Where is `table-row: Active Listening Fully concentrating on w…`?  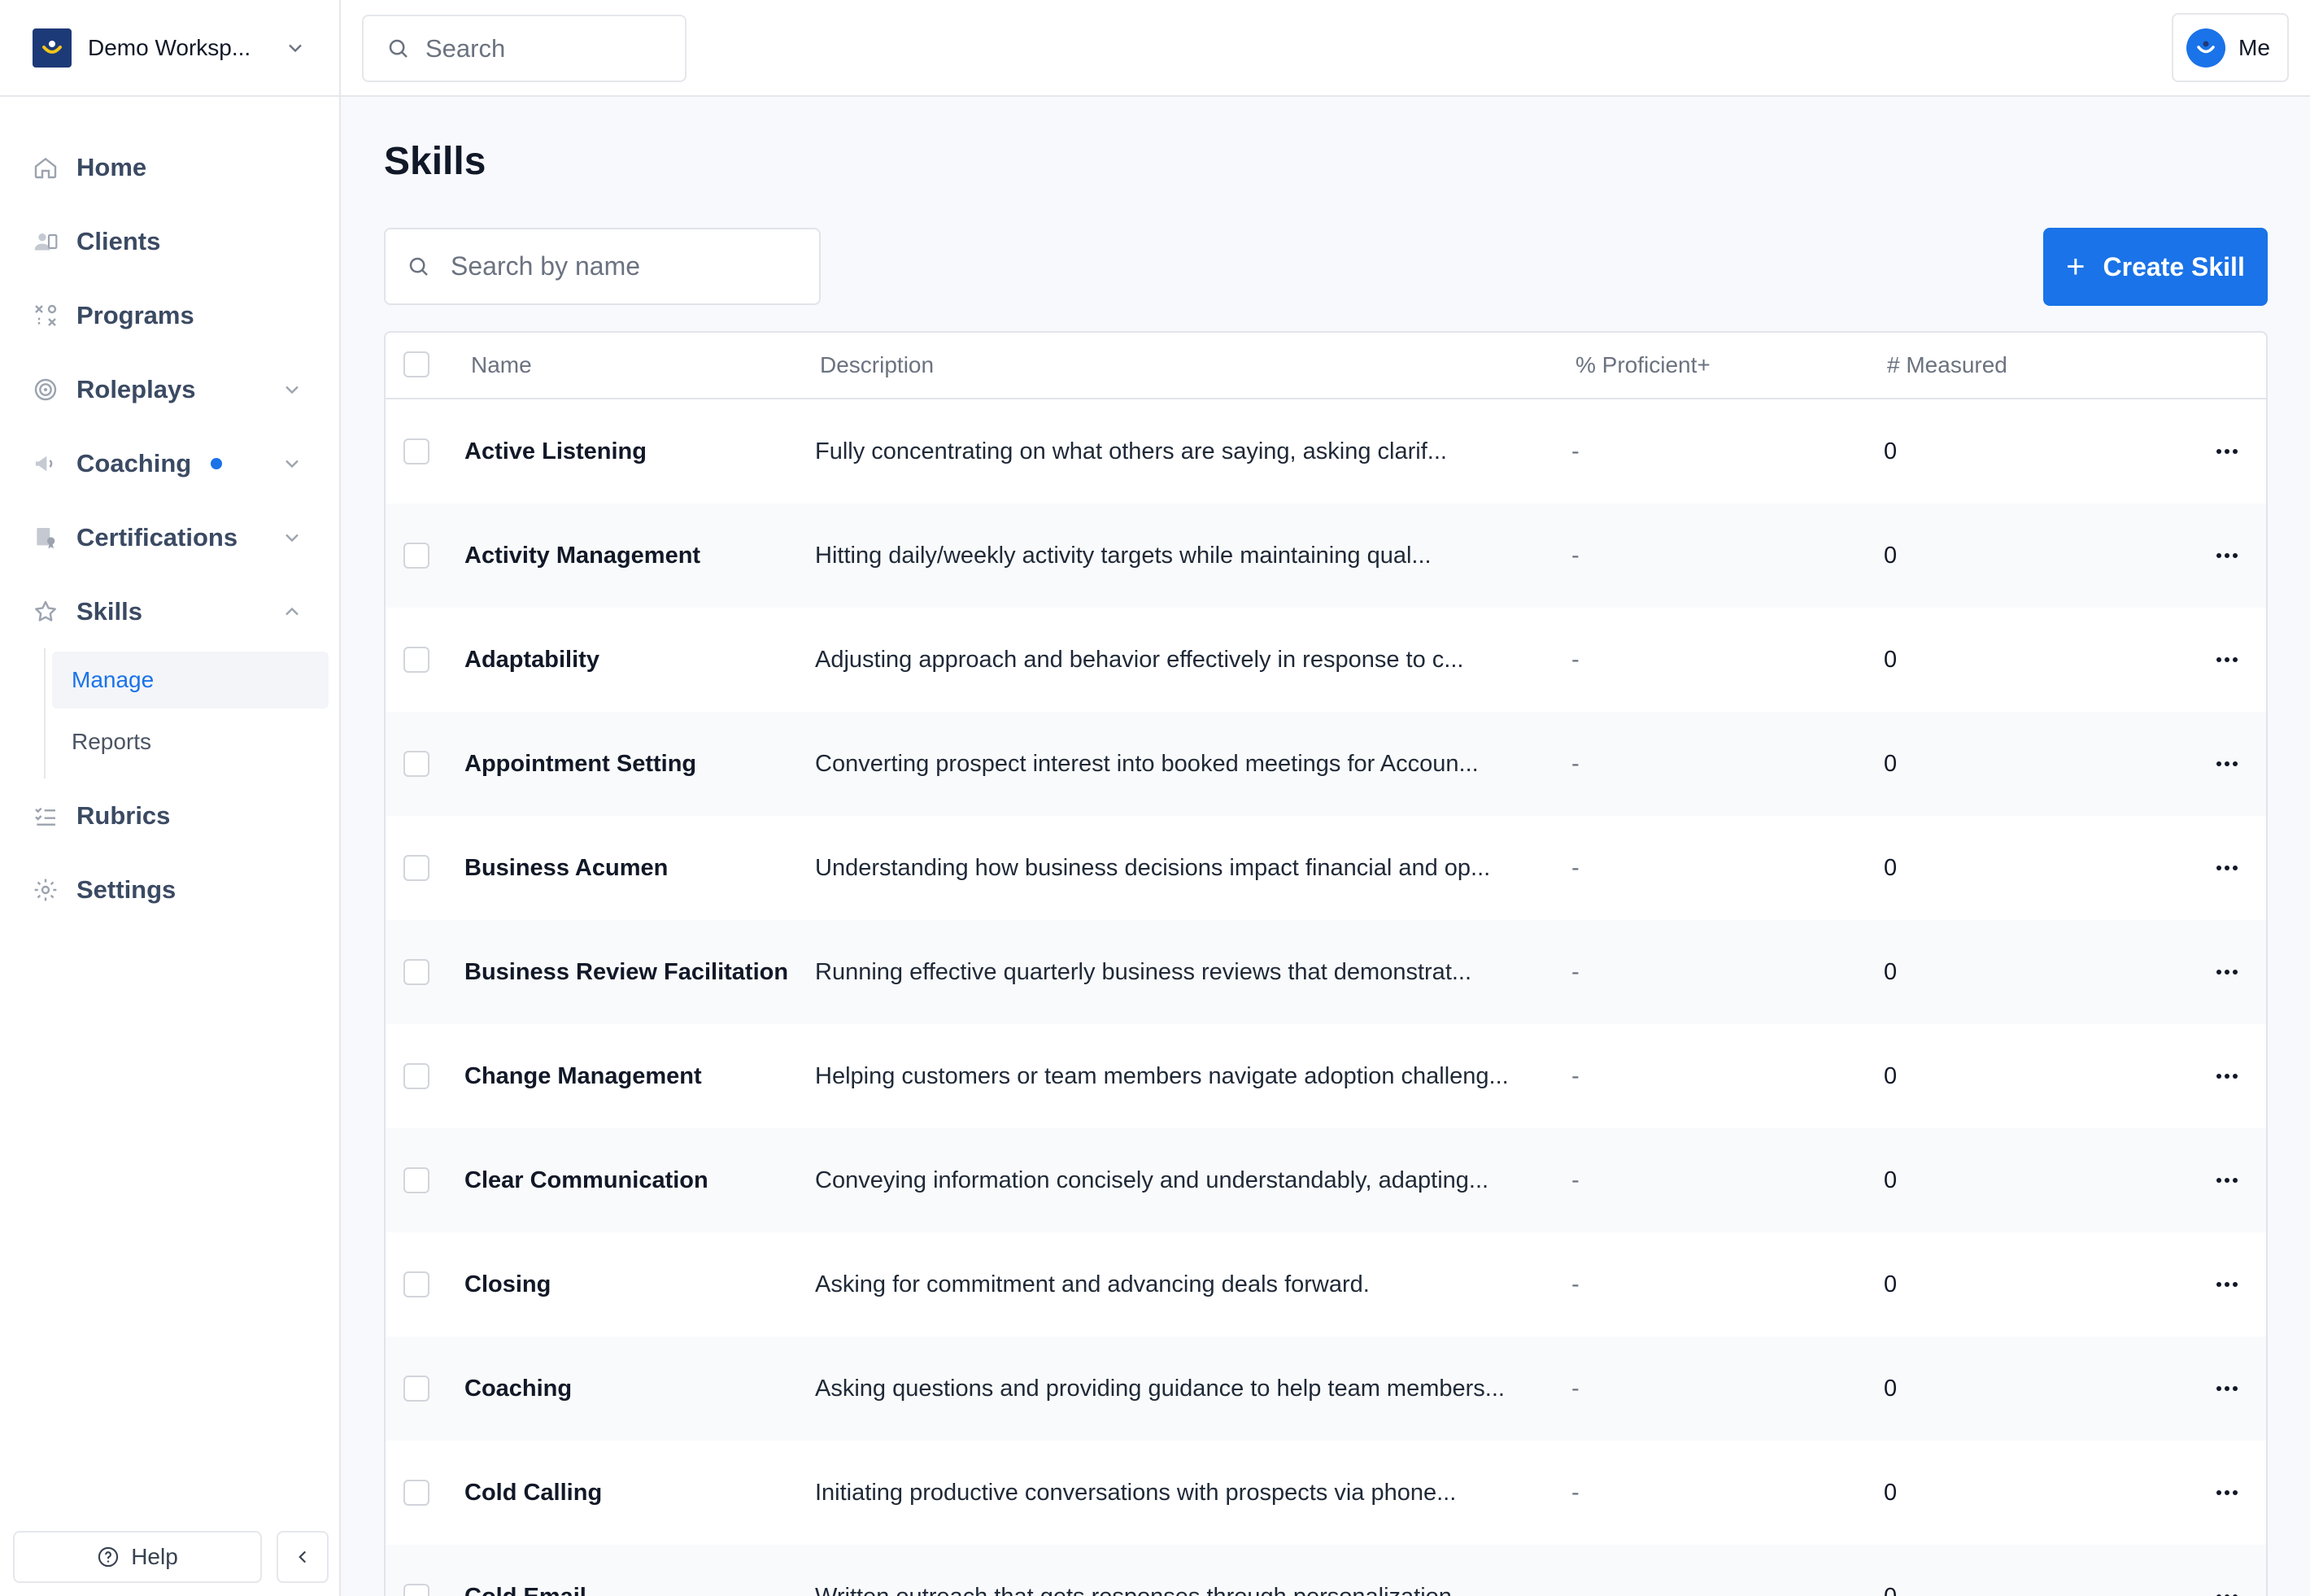 table-row: Active Listening Fully concentrating on w… is located at coordinates (1326, 451).